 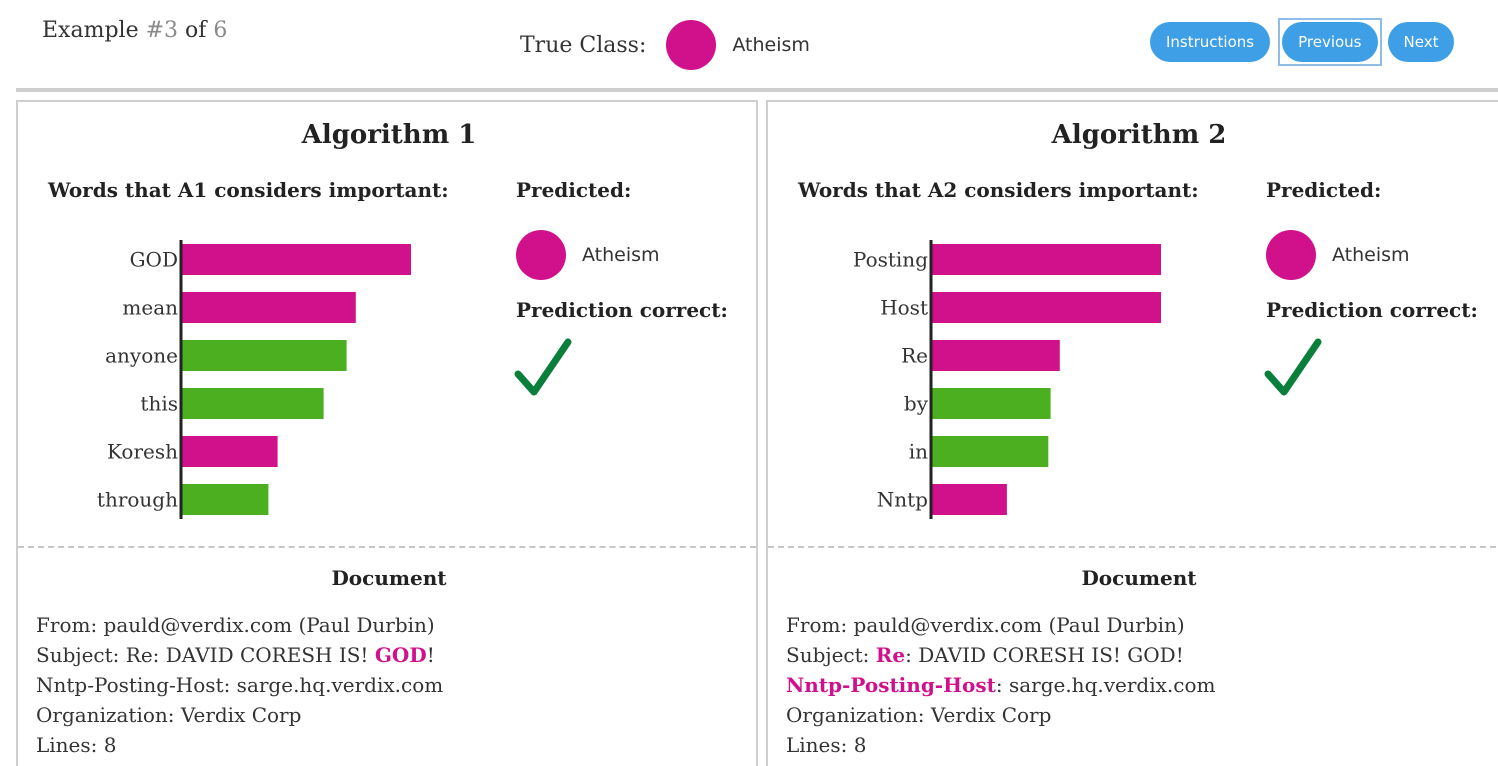 I want to click on bar-label: in, so click(x=918, y=452).